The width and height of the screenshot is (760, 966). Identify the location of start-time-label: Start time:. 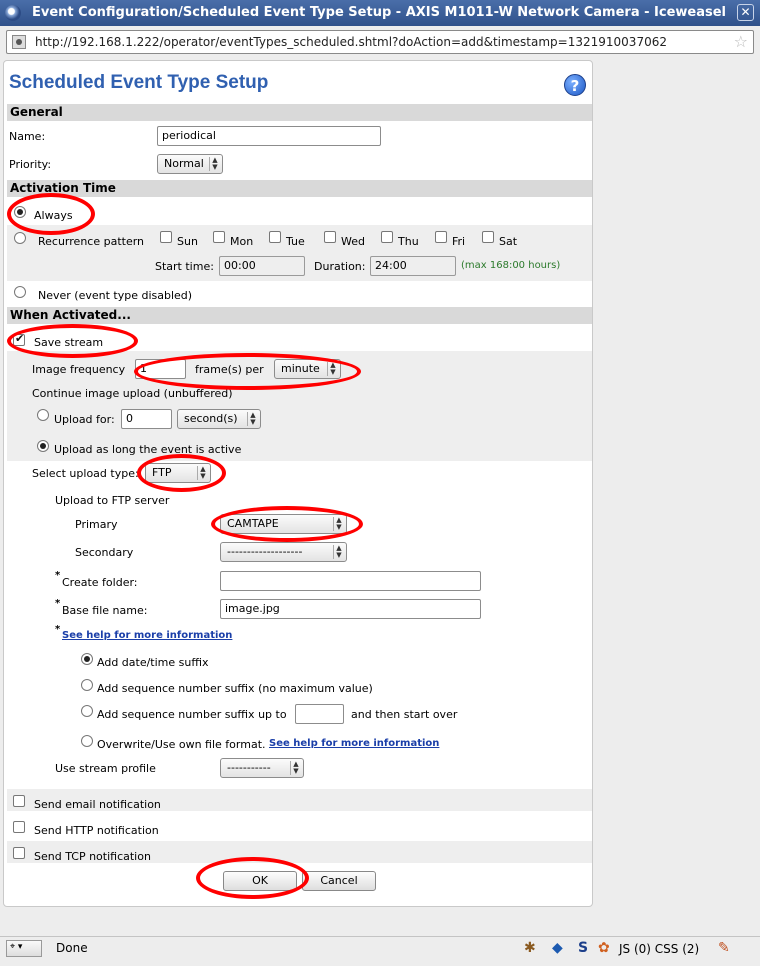
(184, 266).